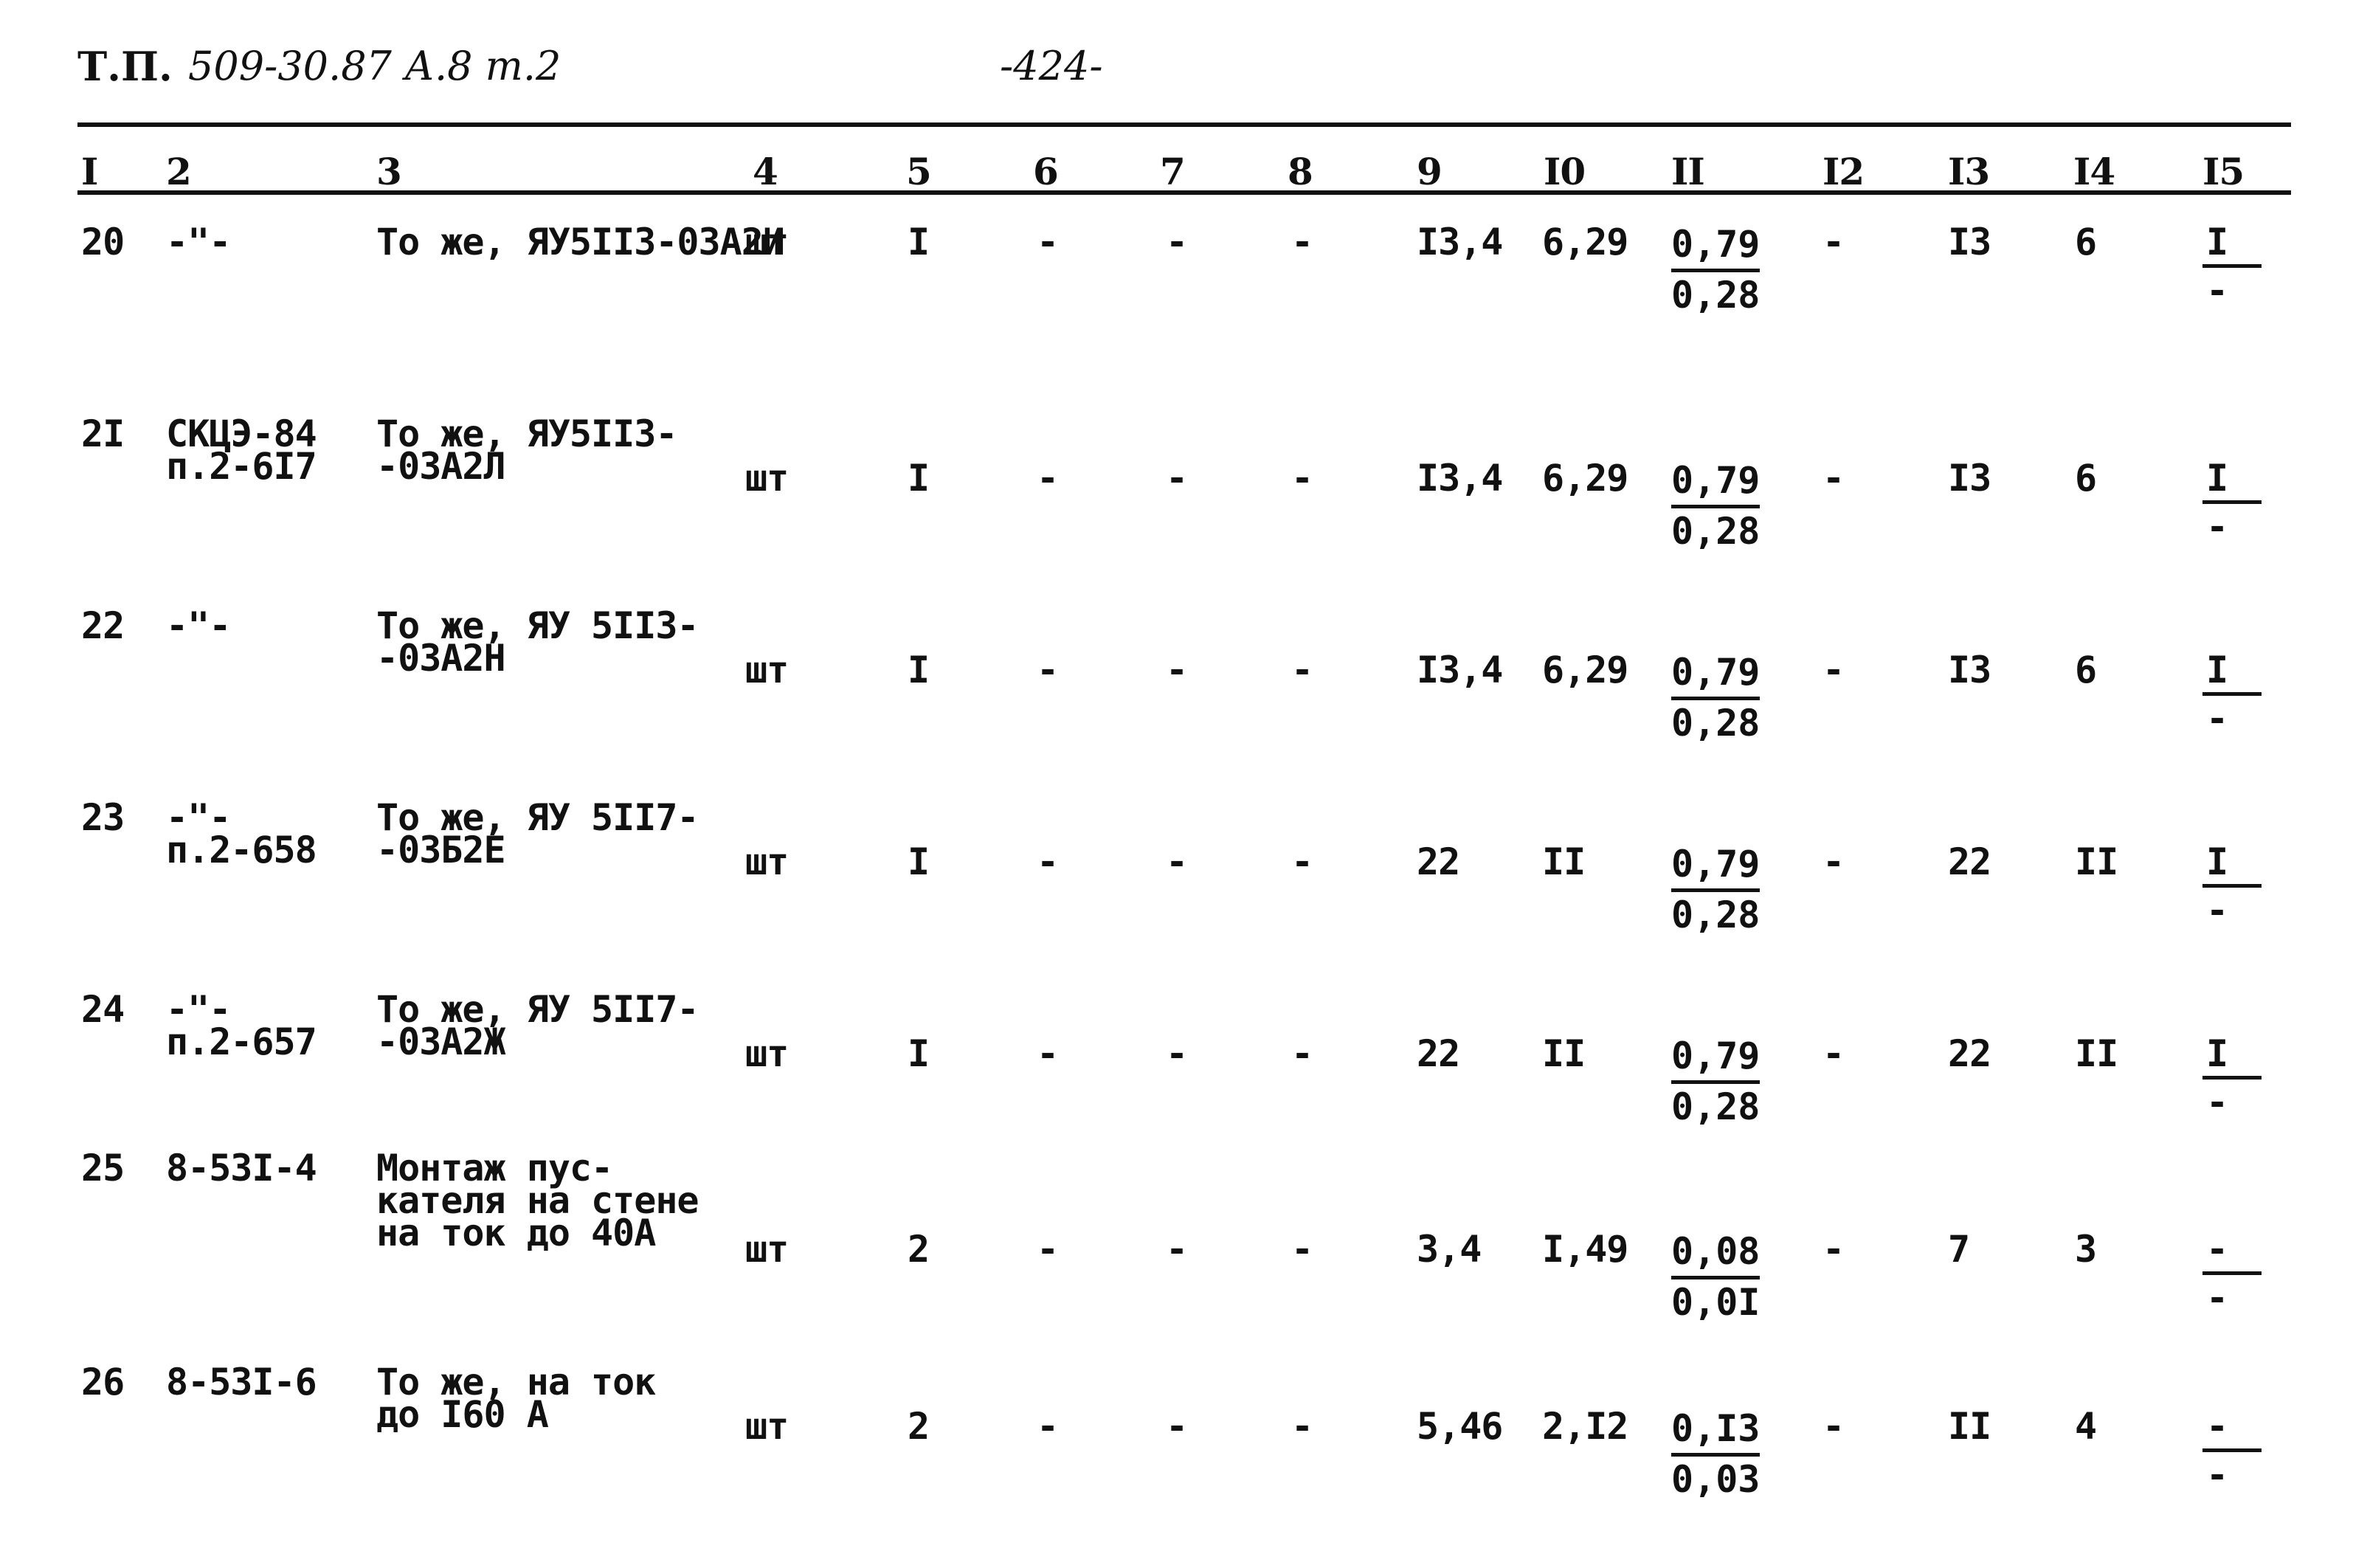 The height and width of the screenshot is (1568, 2353). What do you see at coordinates (241, 850) in the screenshot?
I see `norm-reference: п.2-658` at bounding box center [241, 850].